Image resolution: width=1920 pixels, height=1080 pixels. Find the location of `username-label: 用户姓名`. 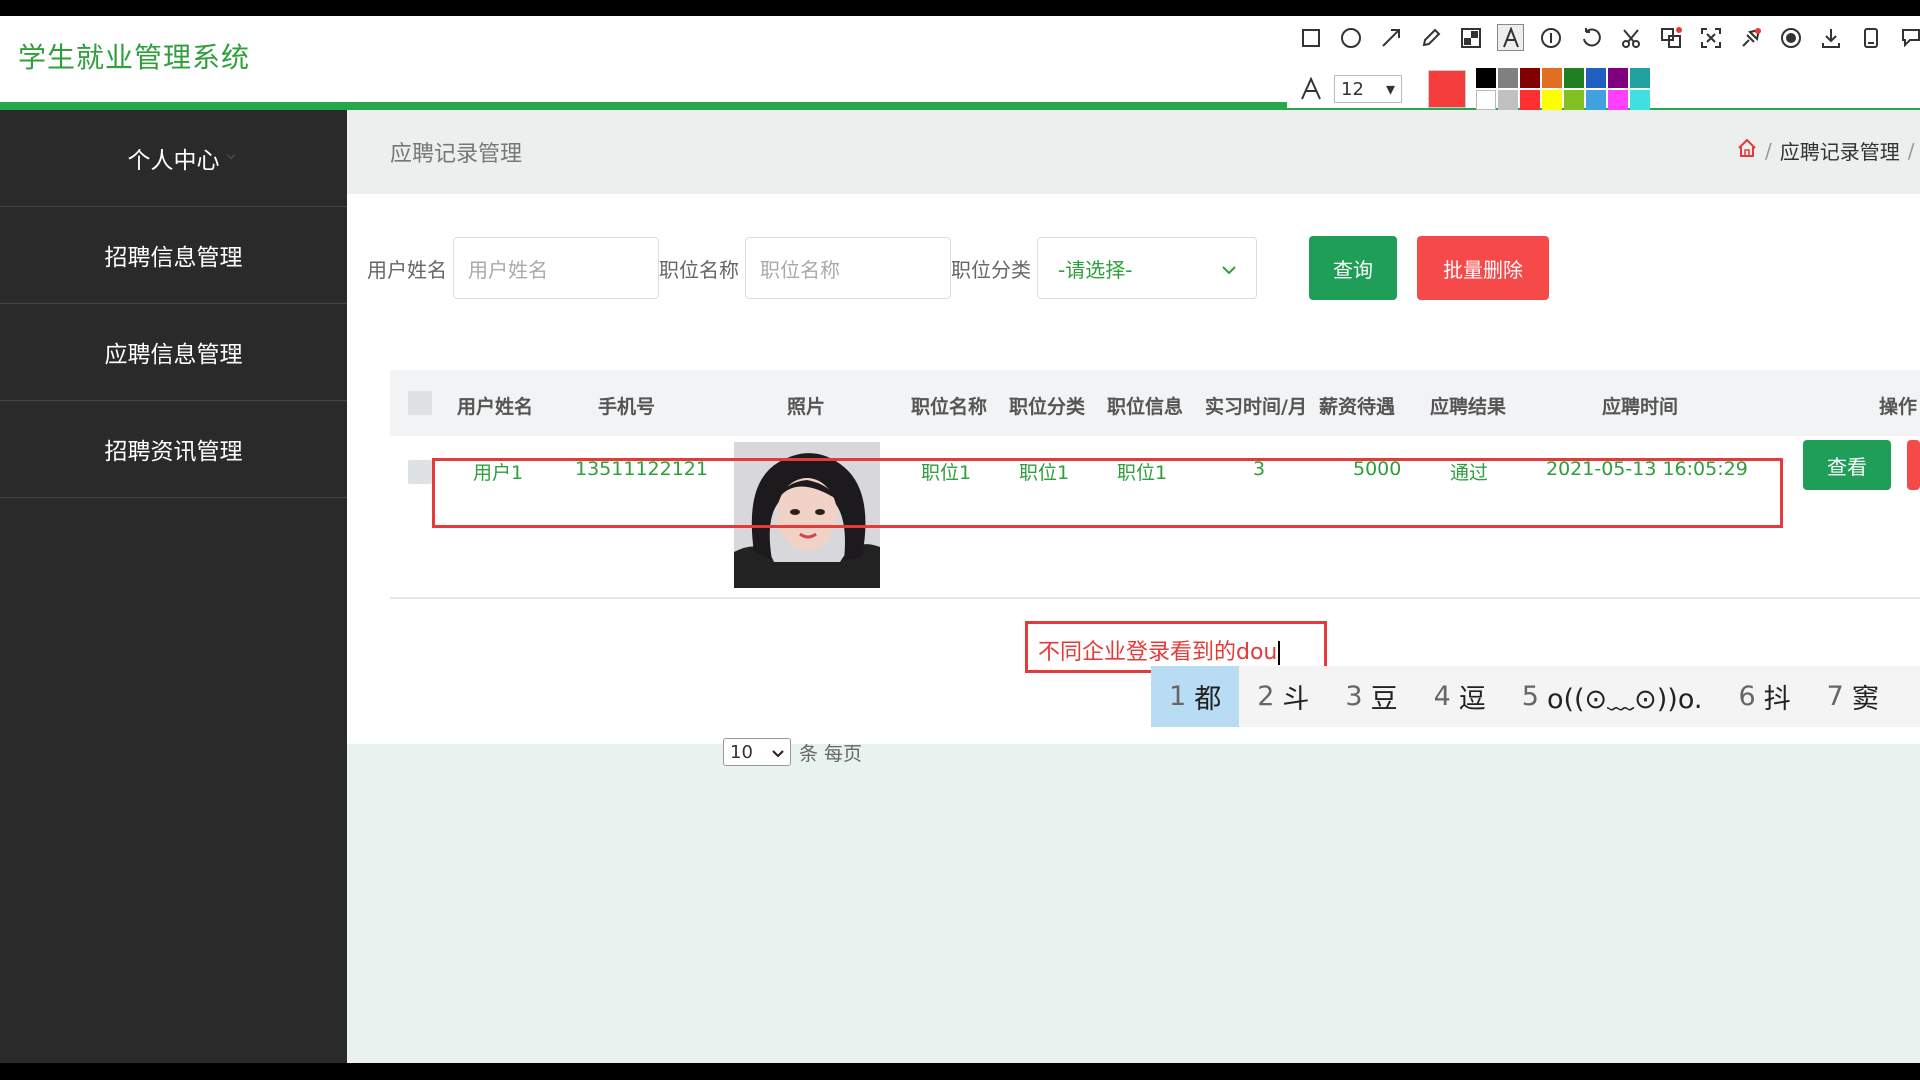

username-label: 用户姓名 is located at coordinates (407, 269).